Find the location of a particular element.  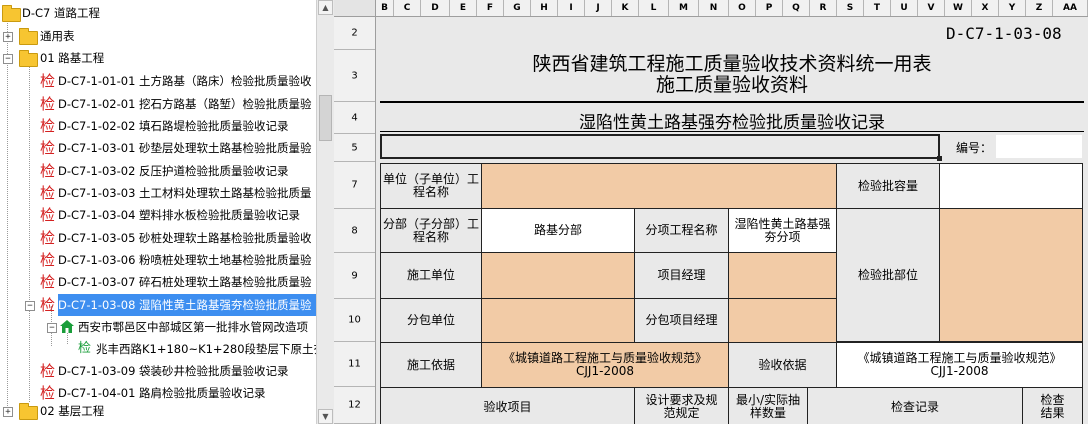

row-header-bar: 2 3 4 5 7 8 9 10 11 12 is located at coordinates (355, 220).